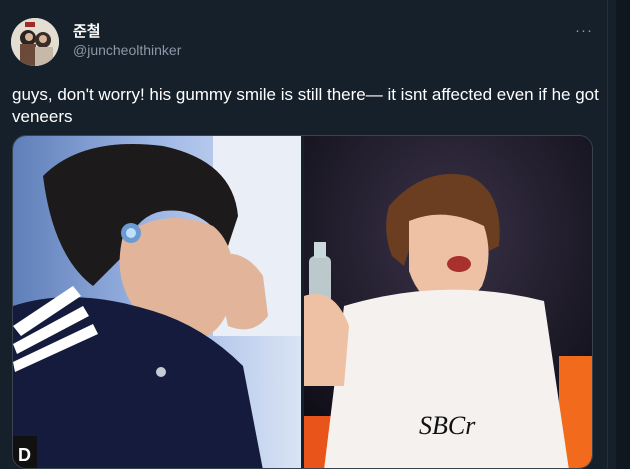  Describe the element at coordinates (447, 425) in the screenshot. I see `svg-text: SBCr` at that location.